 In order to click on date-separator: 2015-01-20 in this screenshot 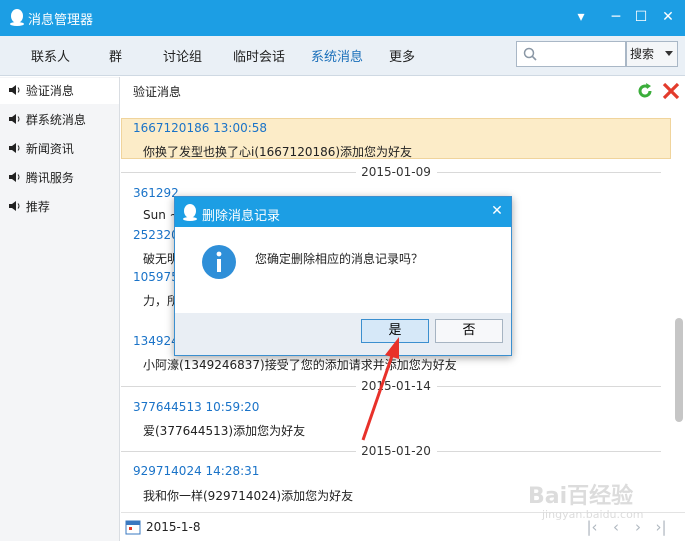, I will do `click(391, 451)`.